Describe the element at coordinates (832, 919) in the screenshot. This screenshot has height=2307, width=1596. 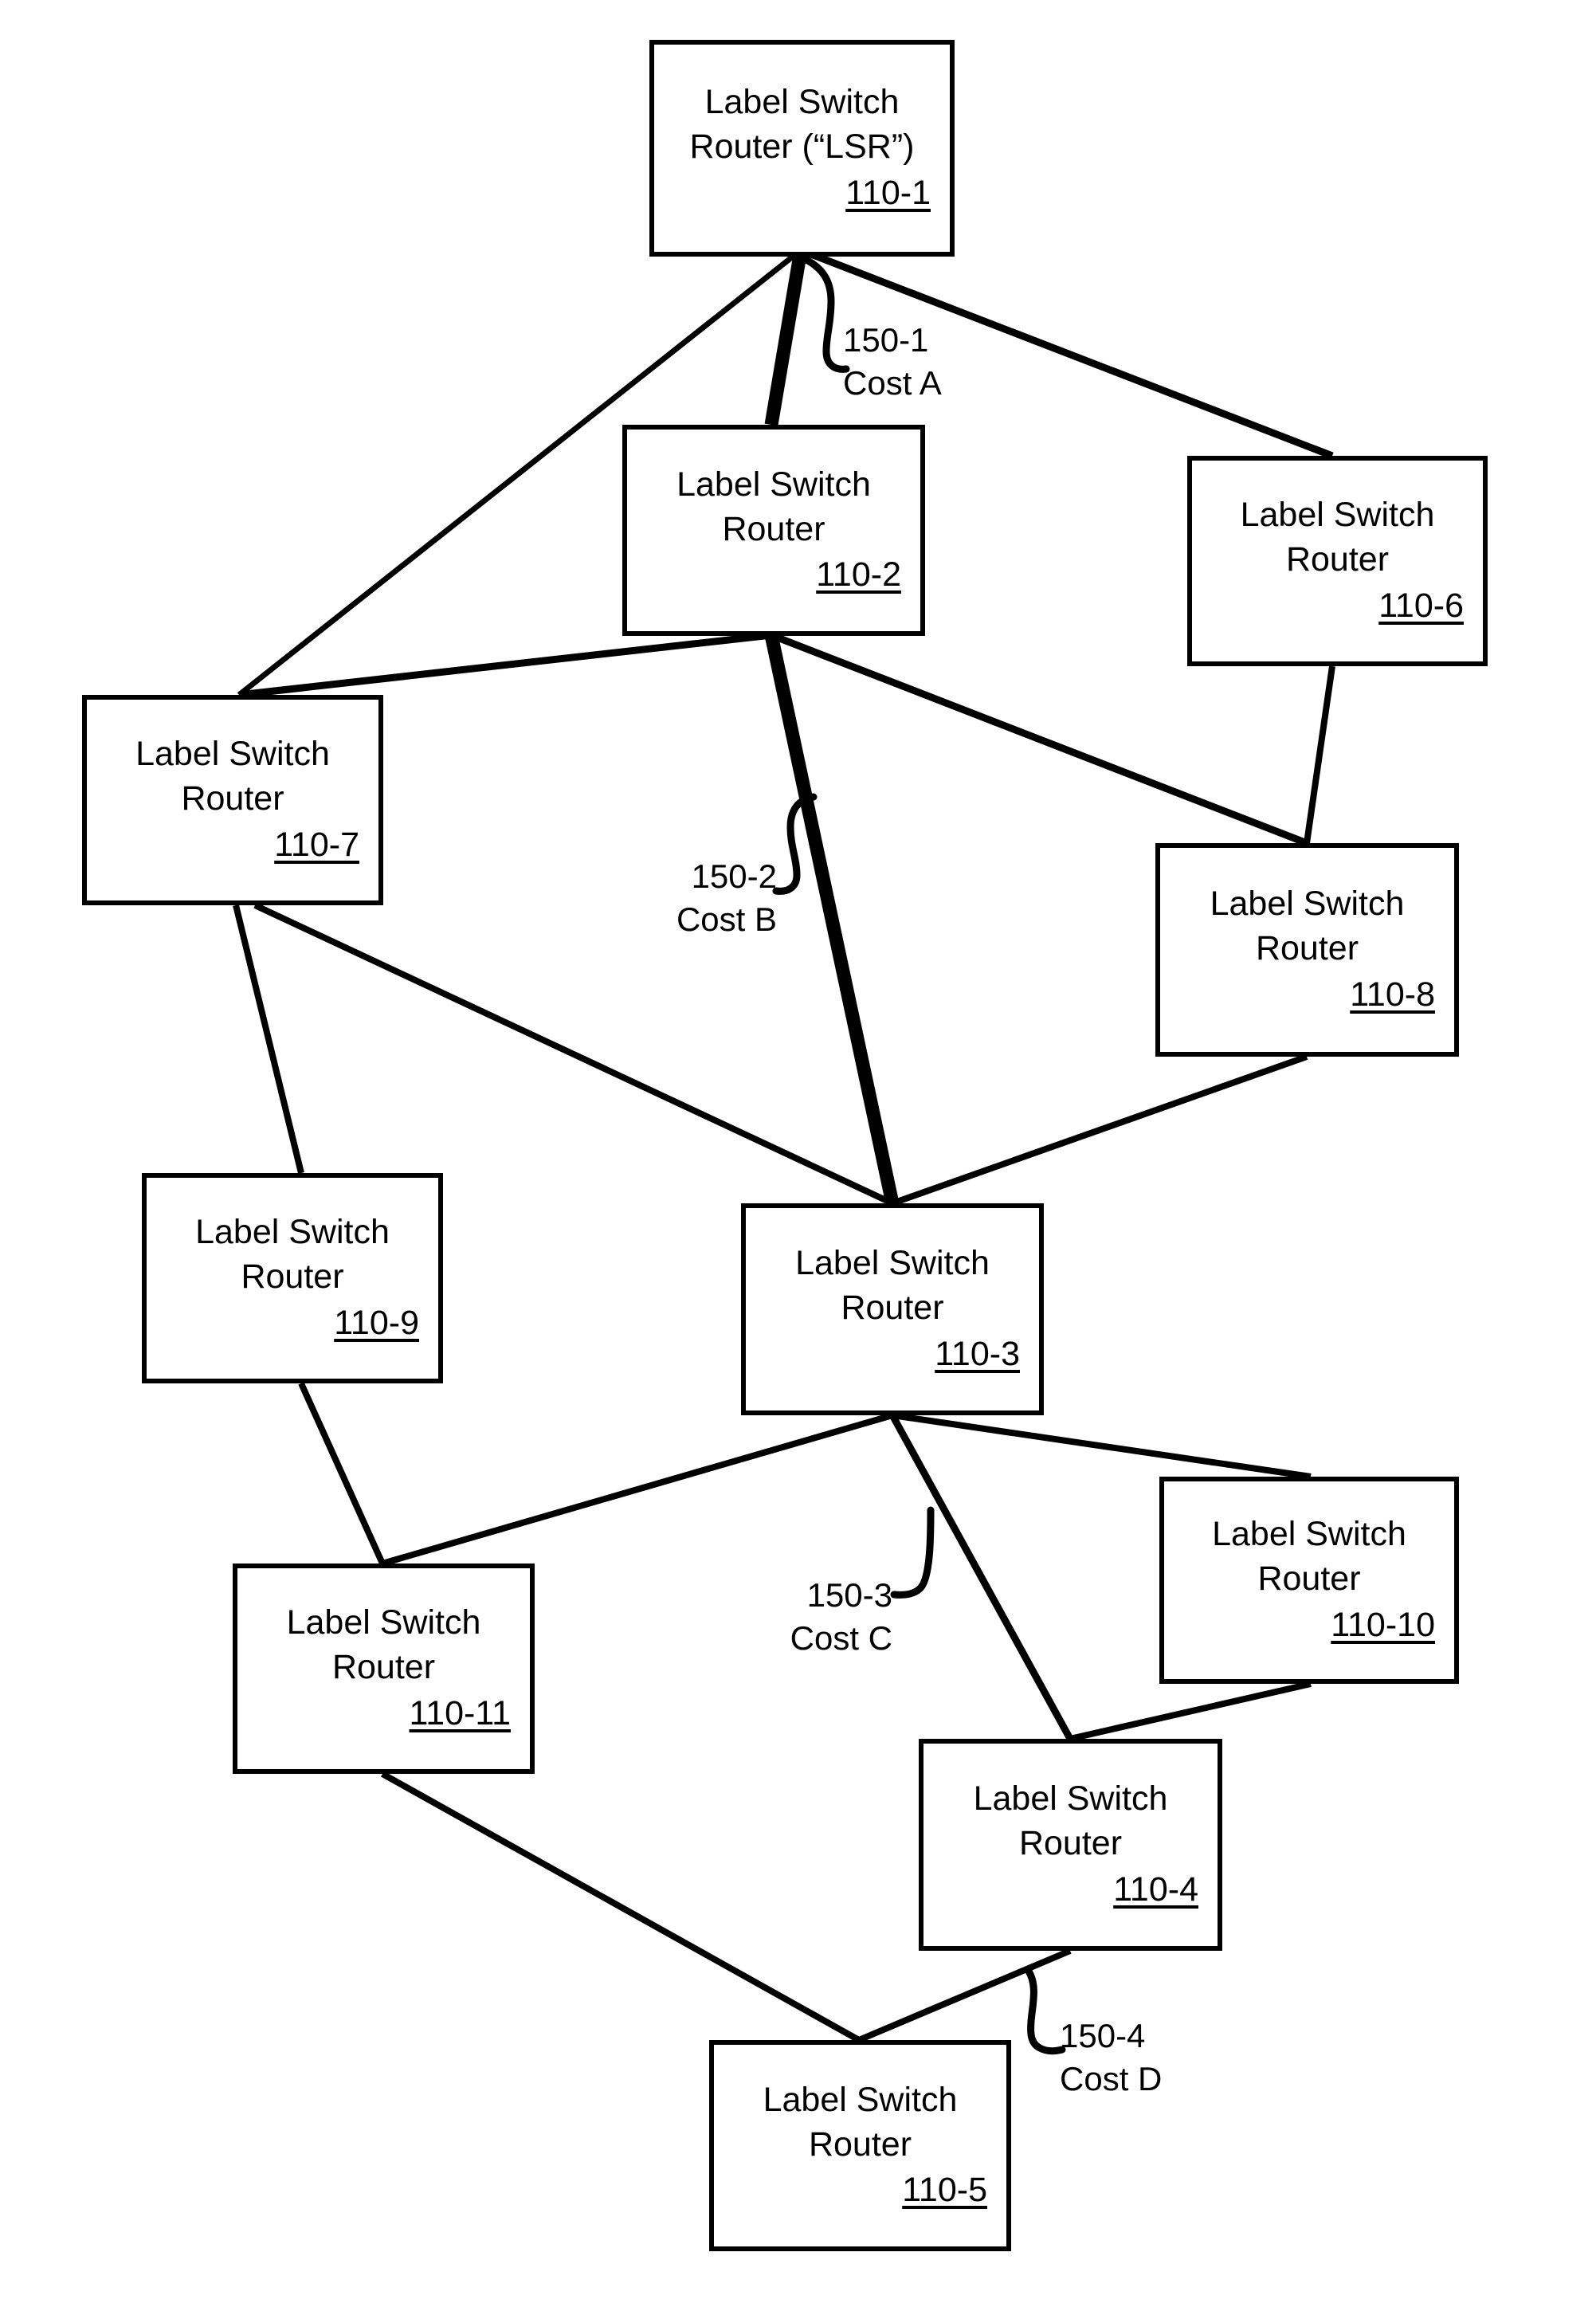
I see `link-110-2-to-110-3-thick` at that location.